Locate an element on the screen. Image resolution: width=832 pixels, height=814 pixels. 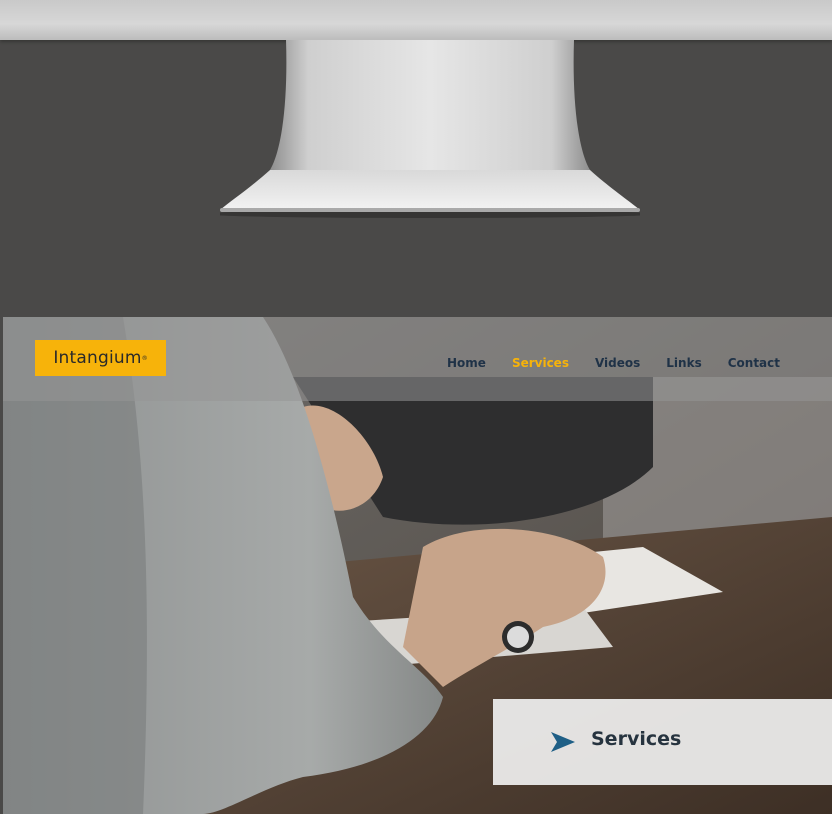
main-nav: Home Services Videos Links Contact is located at coordinates (613, 363).